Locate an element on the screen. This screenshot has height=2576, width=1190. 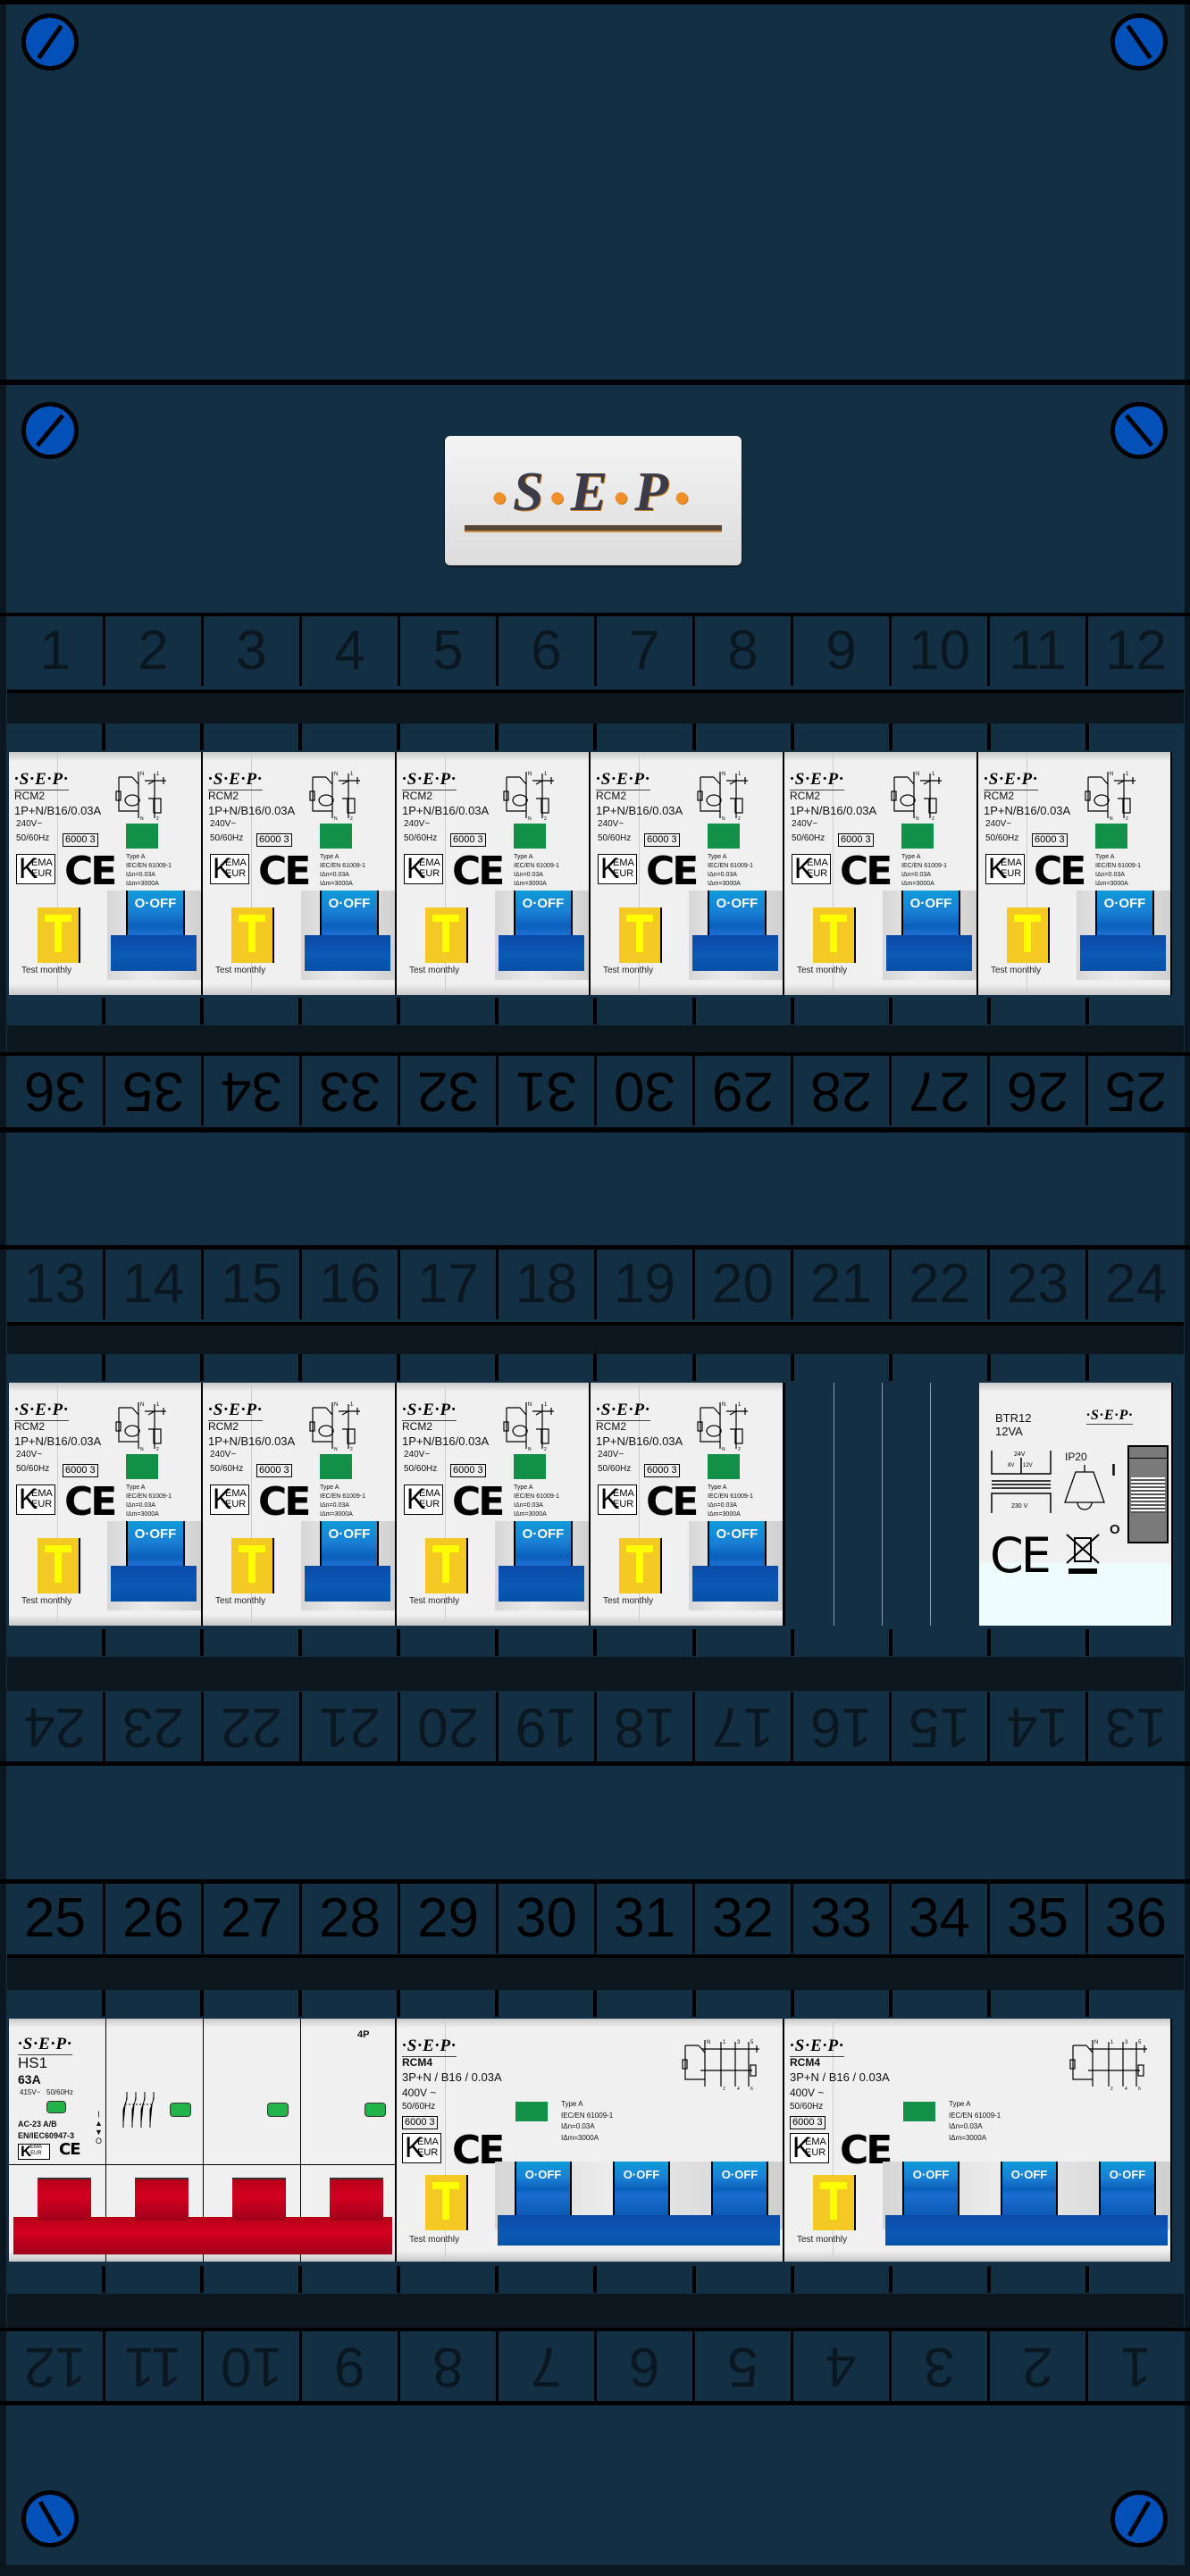
din-rail-band is located at coordinates (595, 1974).